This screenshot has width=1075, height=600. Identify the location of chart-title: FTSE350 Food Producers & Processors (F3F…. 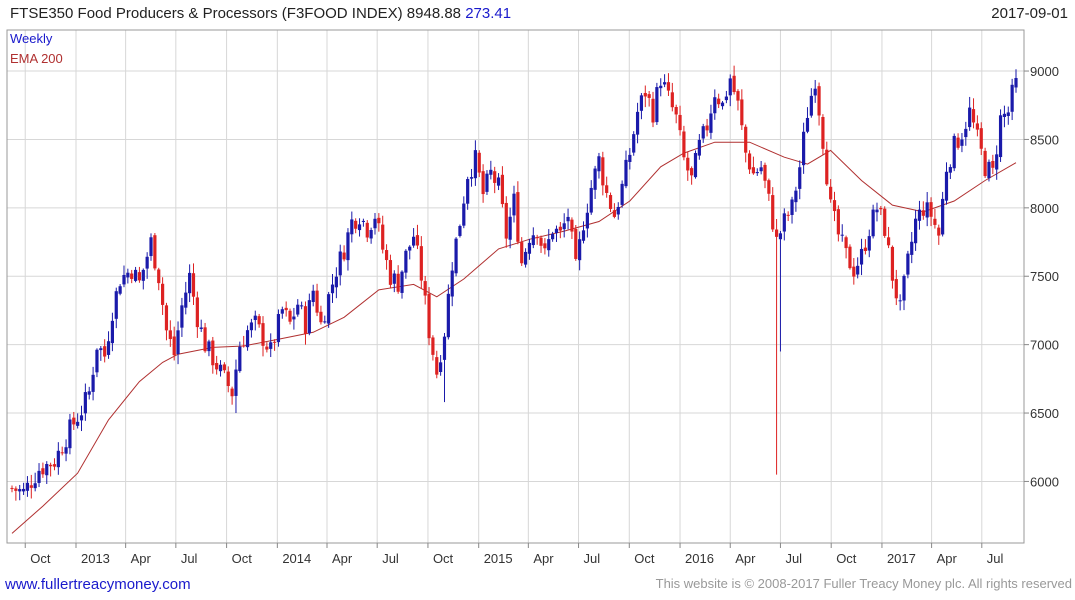
(206, 13).